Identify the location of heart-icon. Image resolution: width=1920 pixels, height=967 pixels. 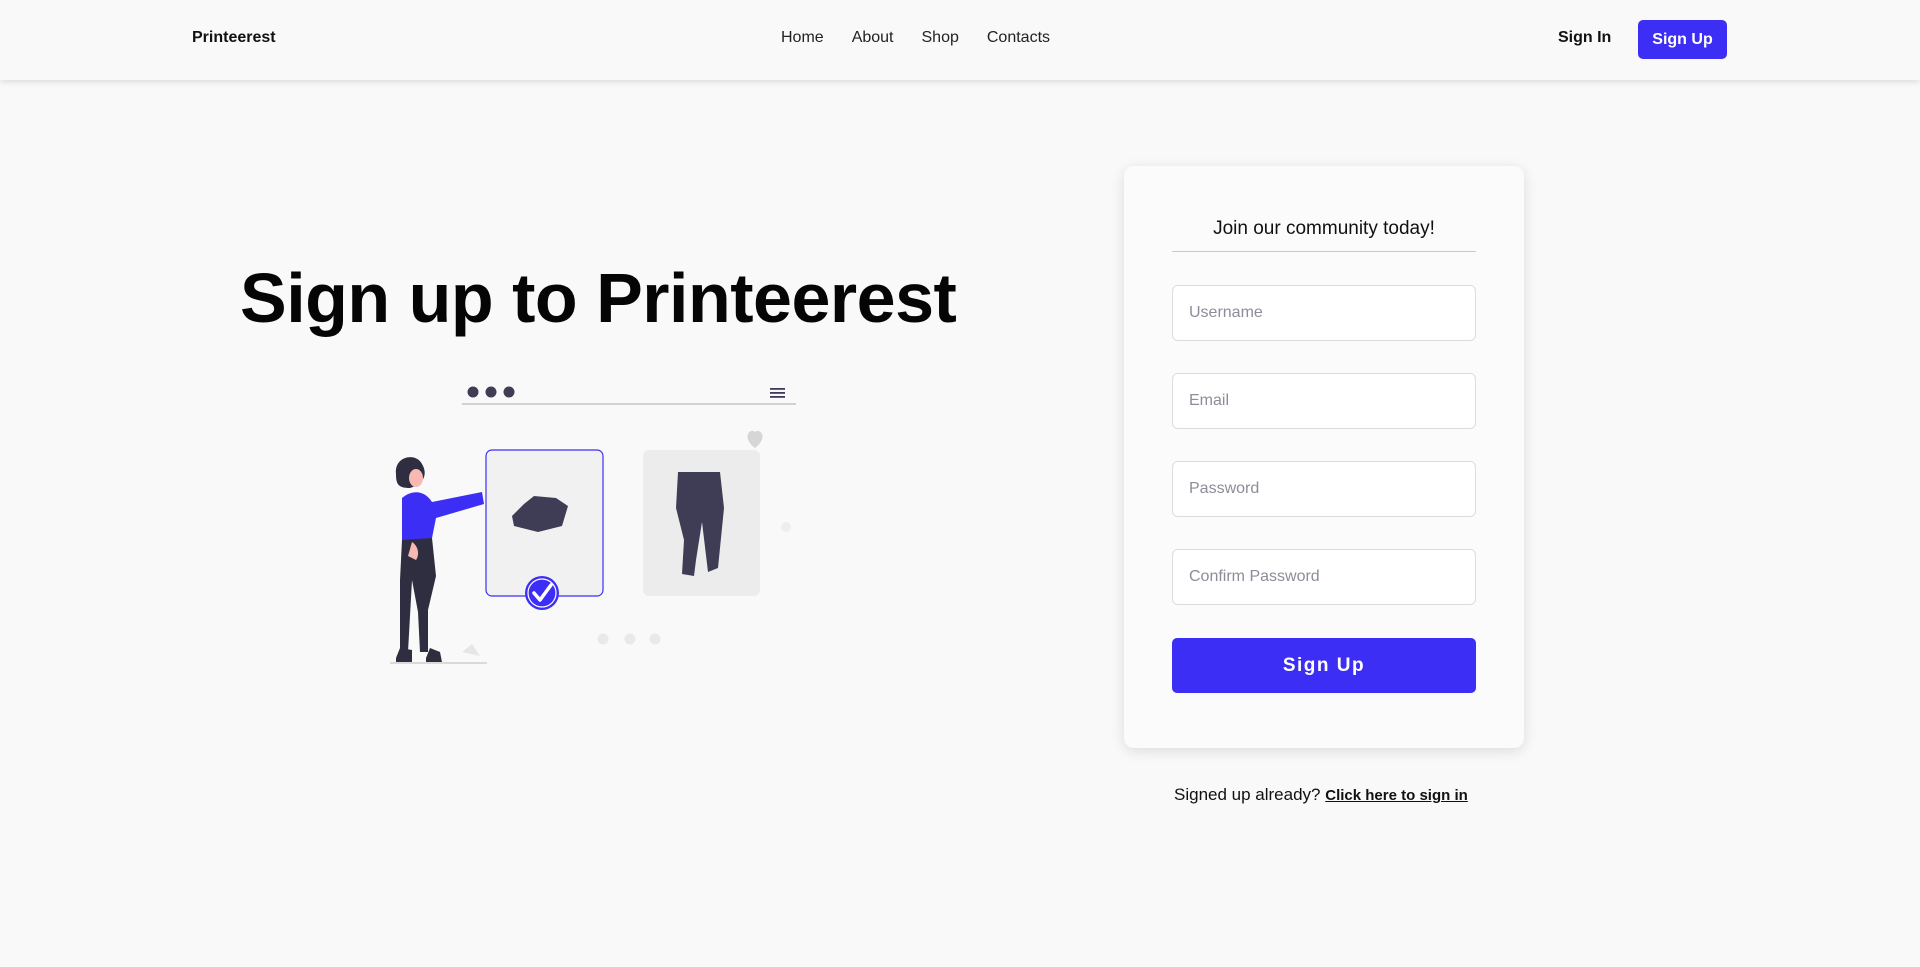
(755, 439).